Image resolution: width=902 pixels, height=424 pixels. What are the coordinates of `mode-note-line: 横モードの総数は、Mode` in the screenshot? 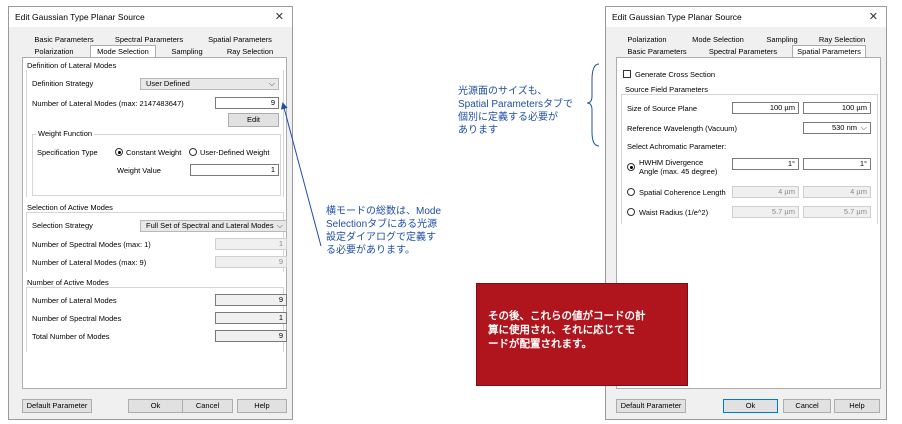 It's located at (384, 211).